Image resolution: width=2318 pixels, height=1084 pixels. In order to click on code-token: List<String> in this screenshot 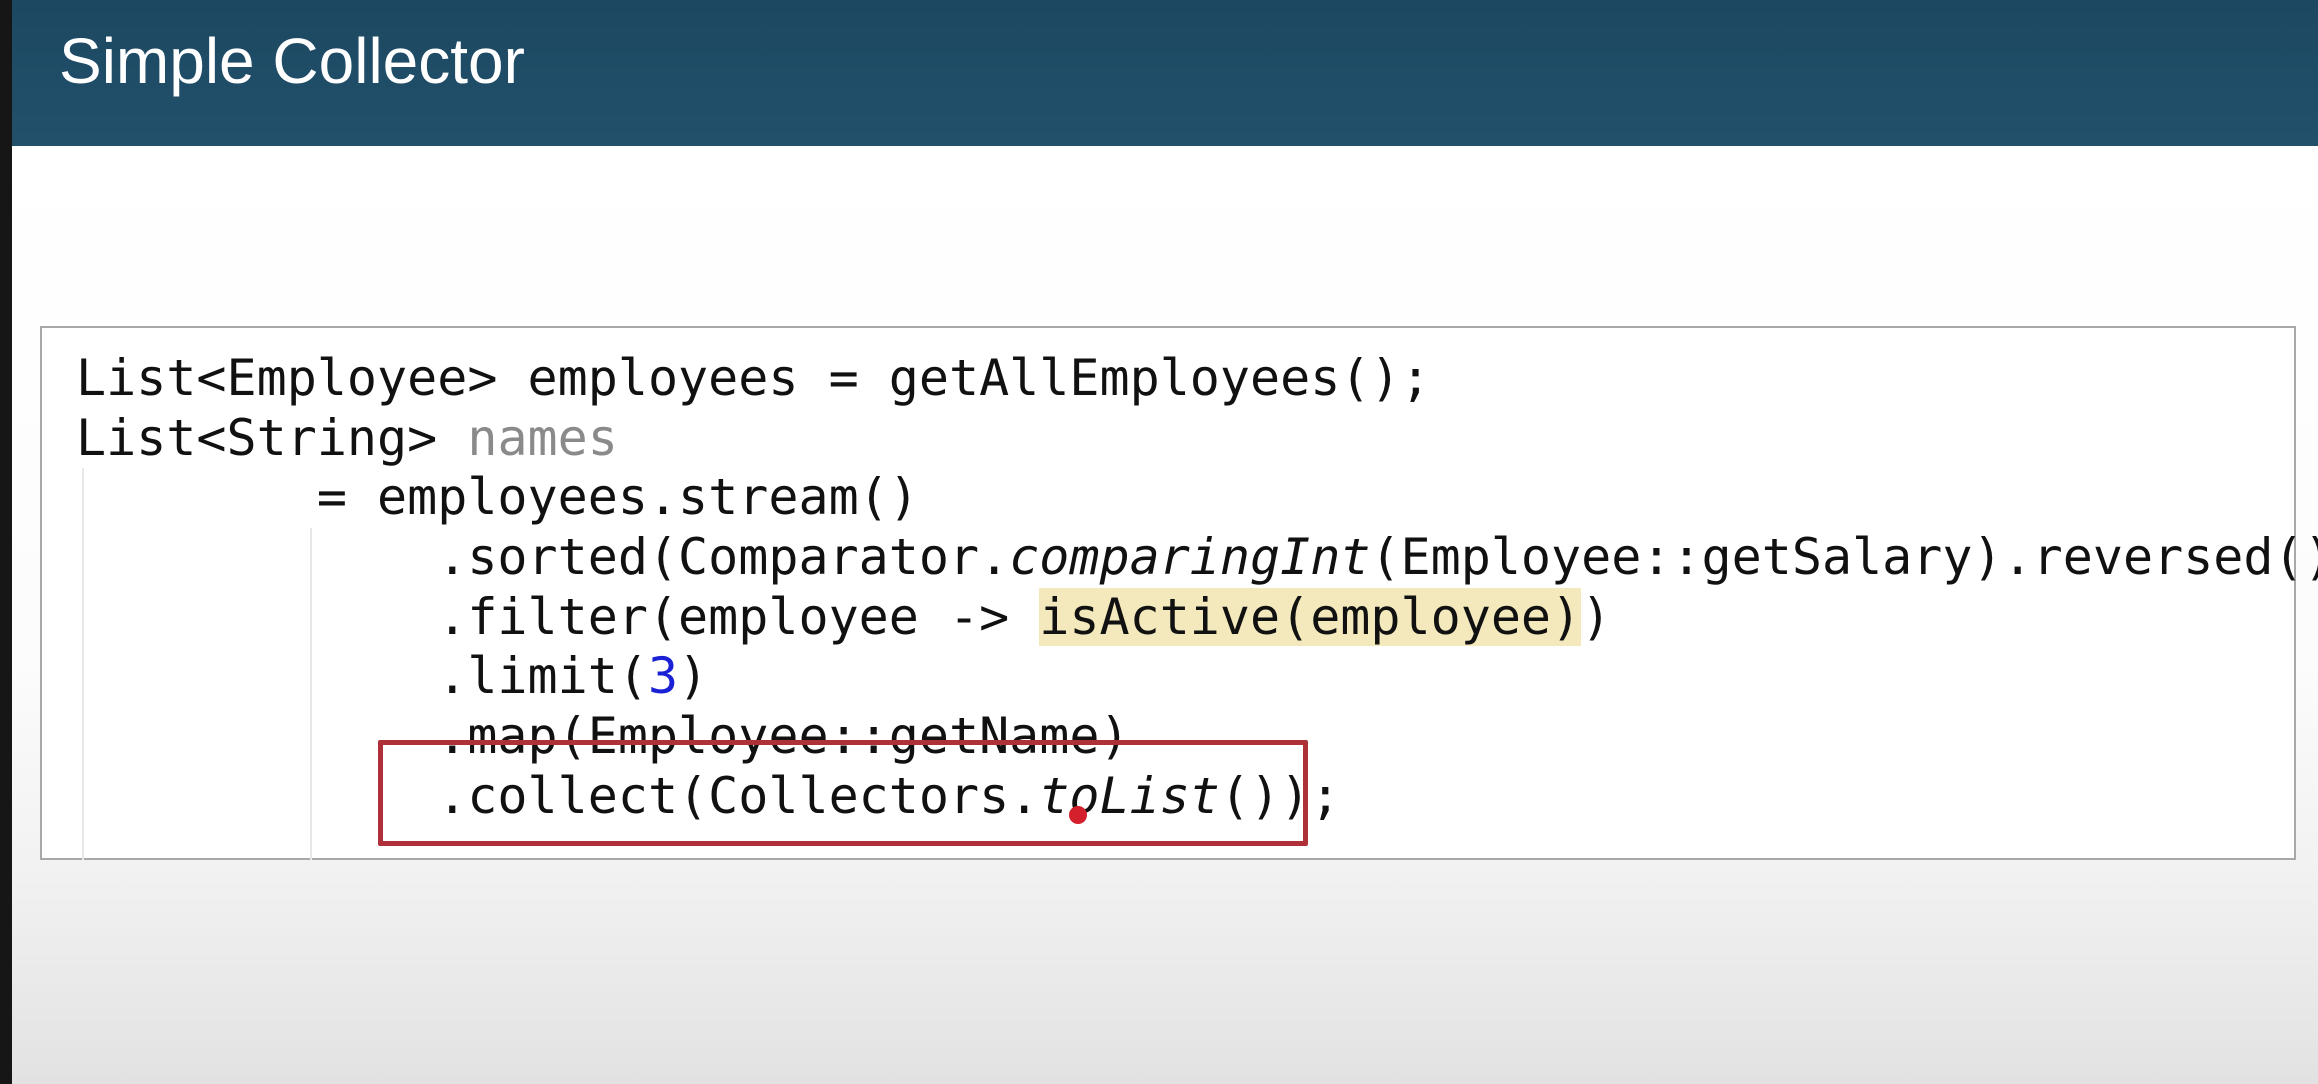, I will do `click(272, 438)`.